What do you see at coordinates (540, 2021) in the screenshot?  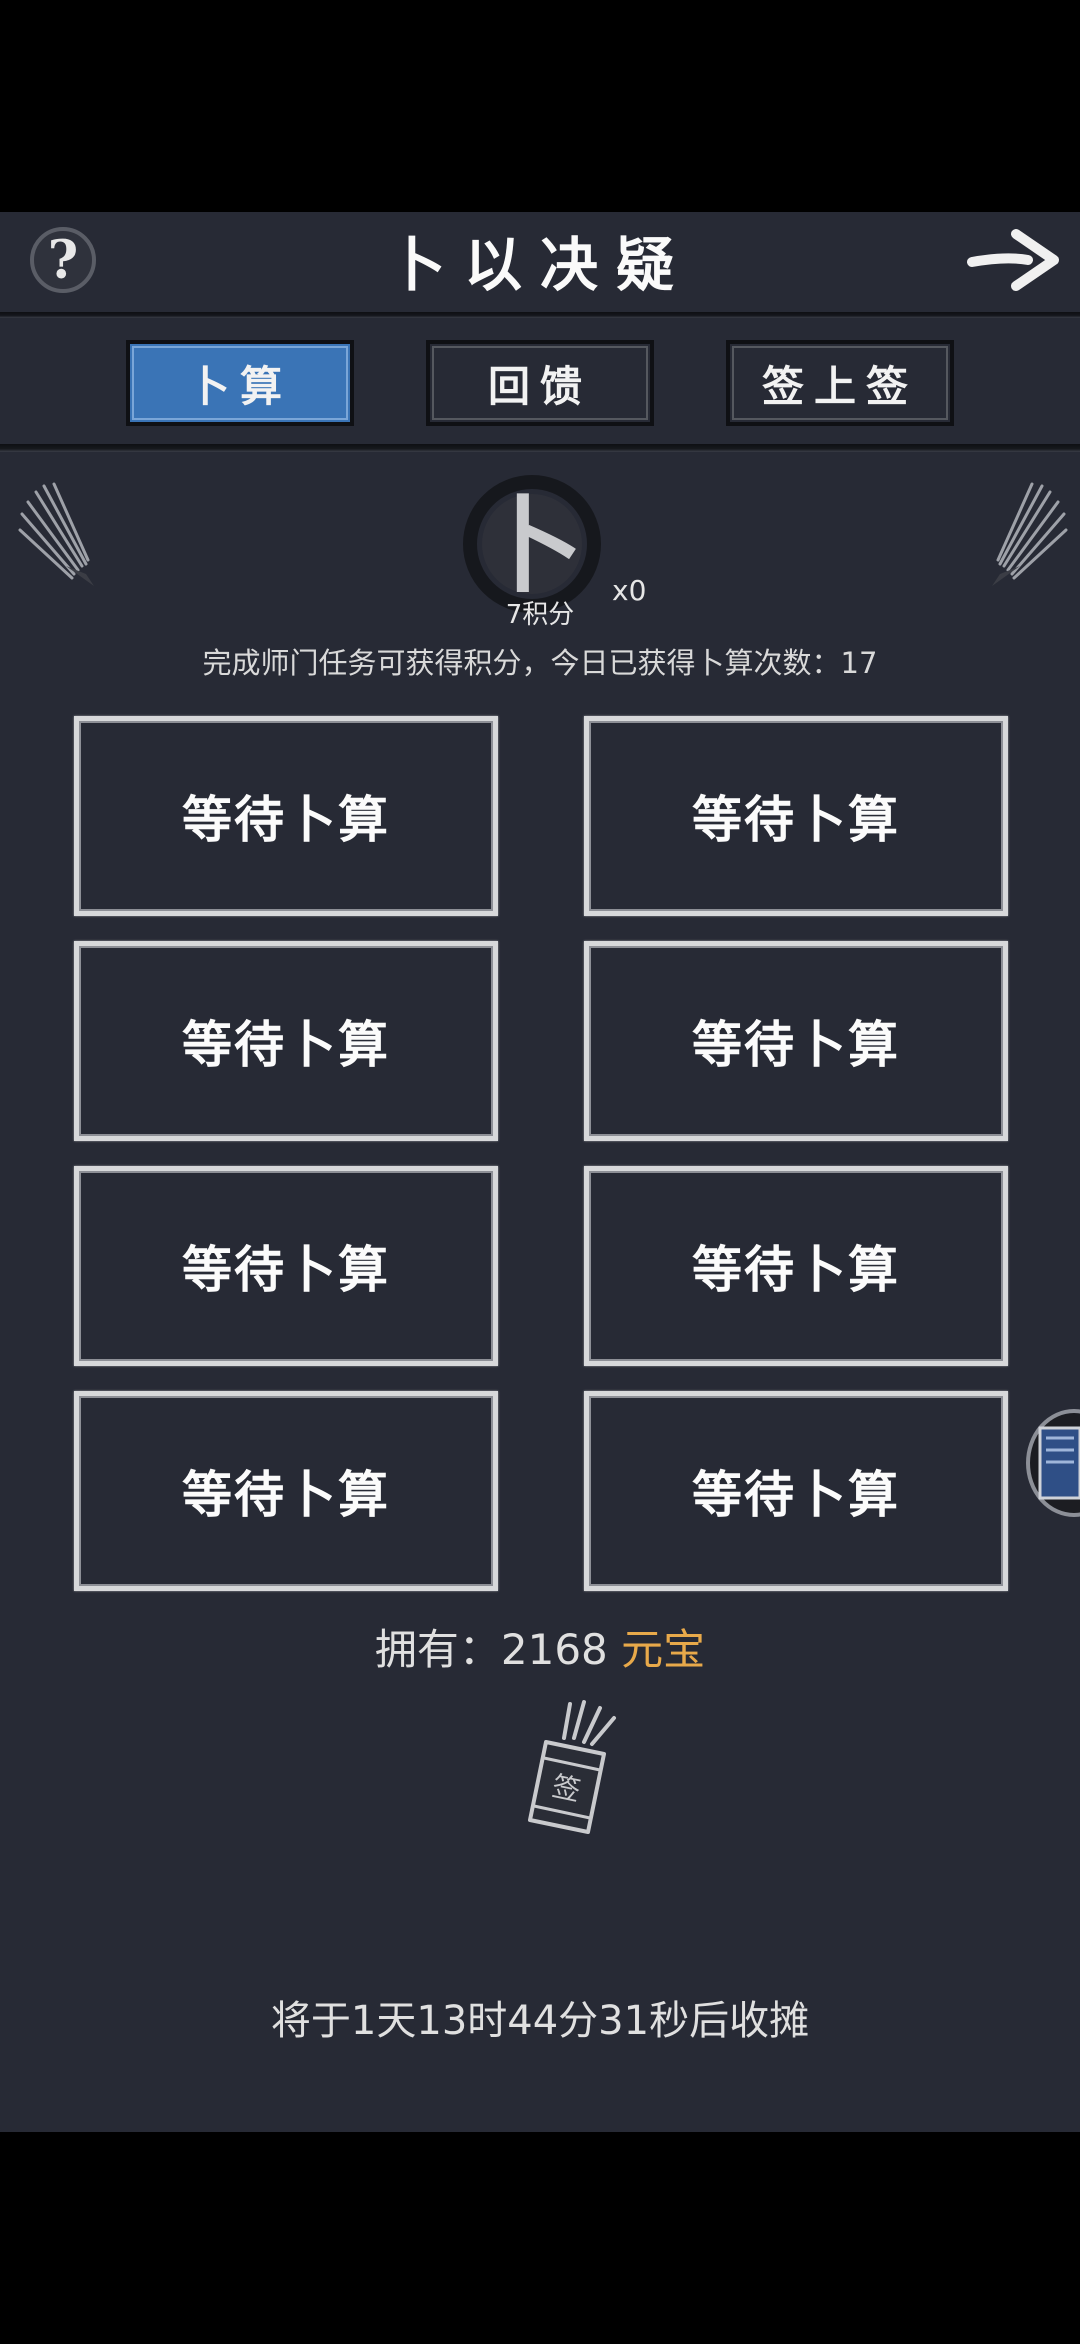 I see `closing-timer: 将于1天13时44分31秒后收摊` at bounding box center [540, 2021].